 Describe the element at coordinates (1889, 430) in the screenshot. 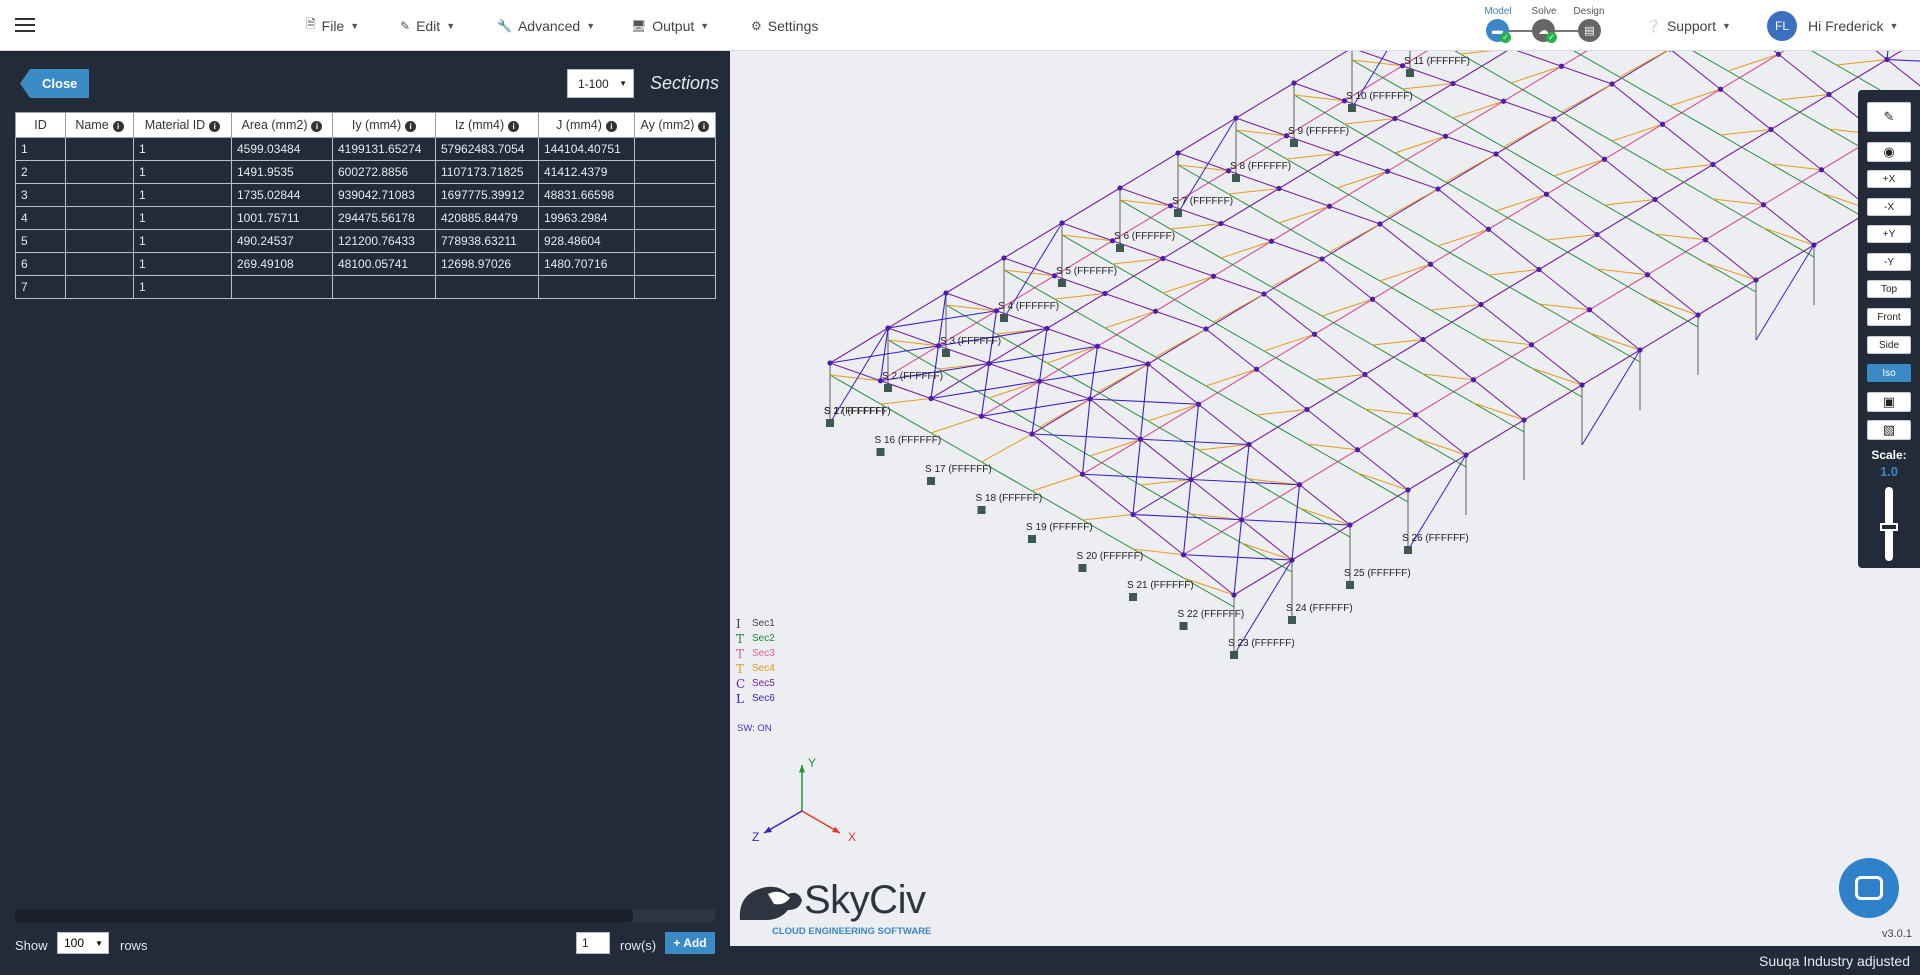

I see `view-button-cube: ▧` at that location.